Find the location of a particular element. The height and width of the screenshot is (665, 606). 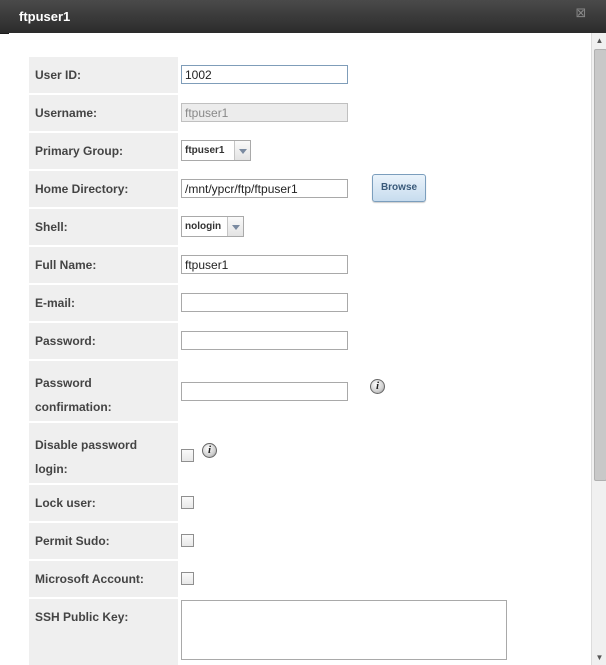

row-username: Username: is located at coordinates (309, 113).